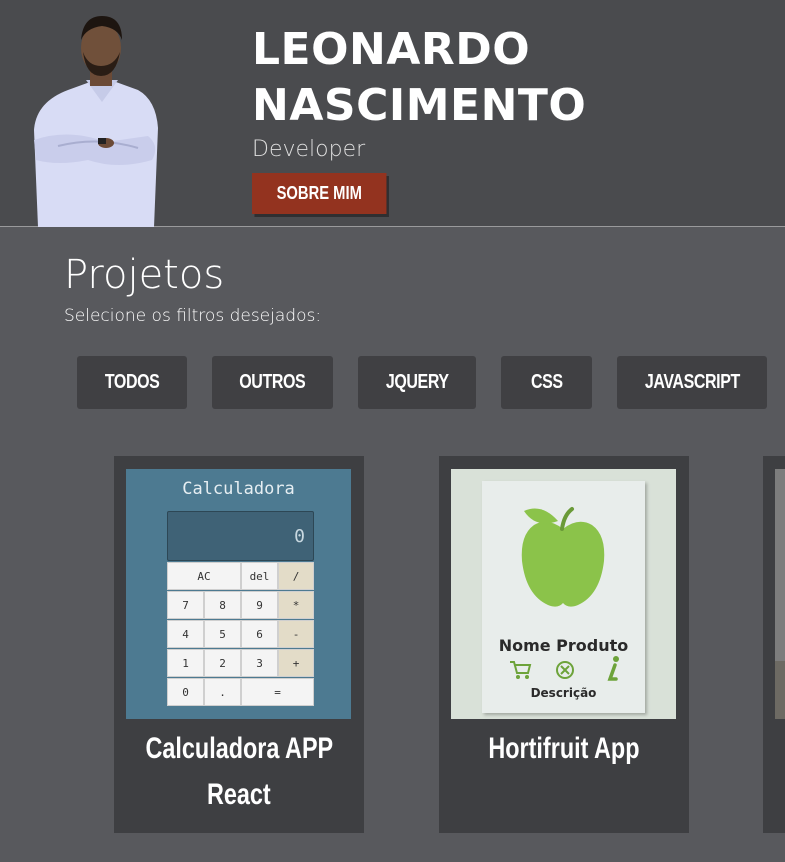 The image size is (785, 862). Describe the element at coordinates (185, 663) in the screenshot. I see `calc-key: 1` at that location.